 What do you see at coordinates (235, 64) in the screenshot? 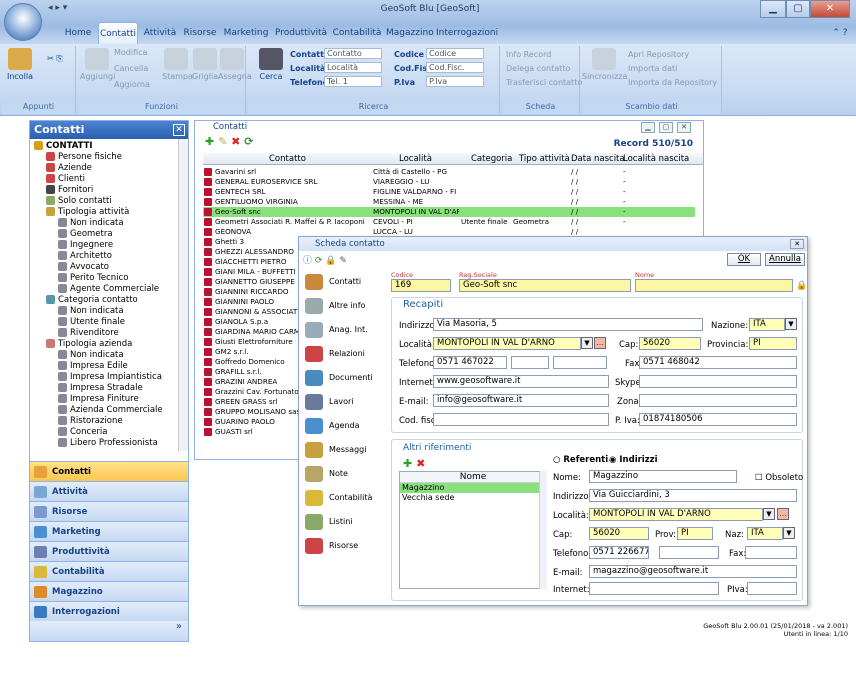
I see `assign-button: Assegna` at bounding box center [235, 64].